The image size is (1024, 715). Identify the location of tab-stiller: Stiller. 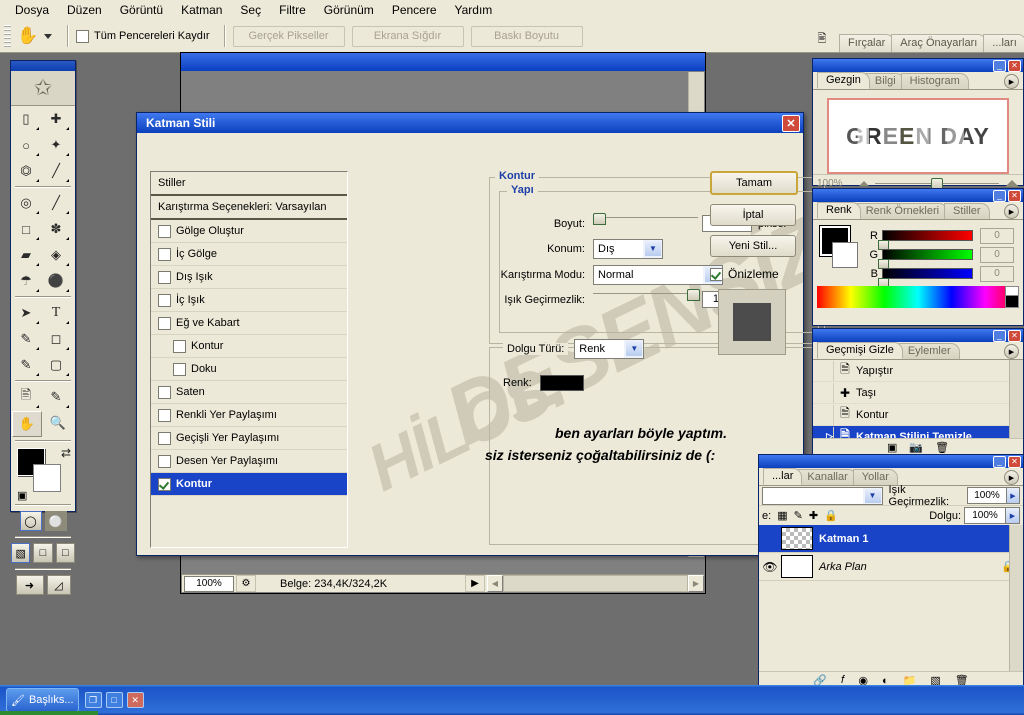
(967, 211).